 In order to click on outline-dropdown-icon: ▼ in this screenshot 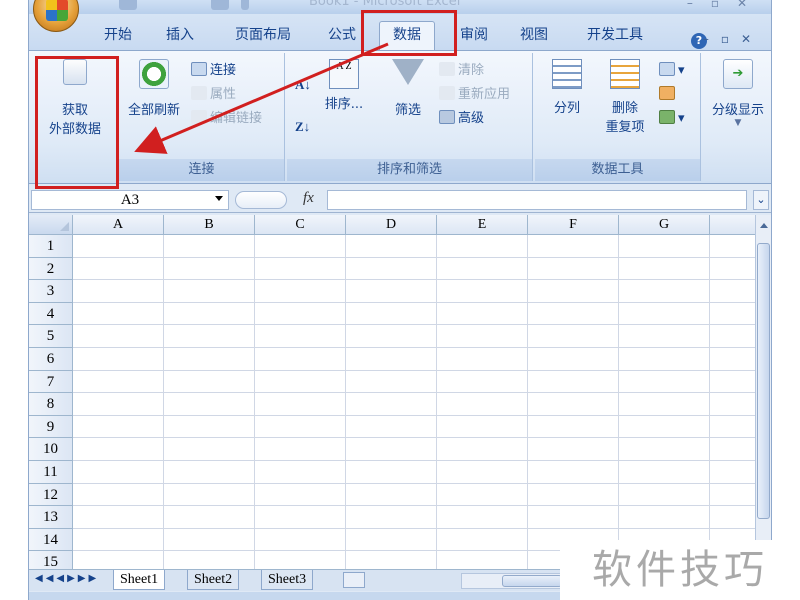, I will do `click(738, 123)`.